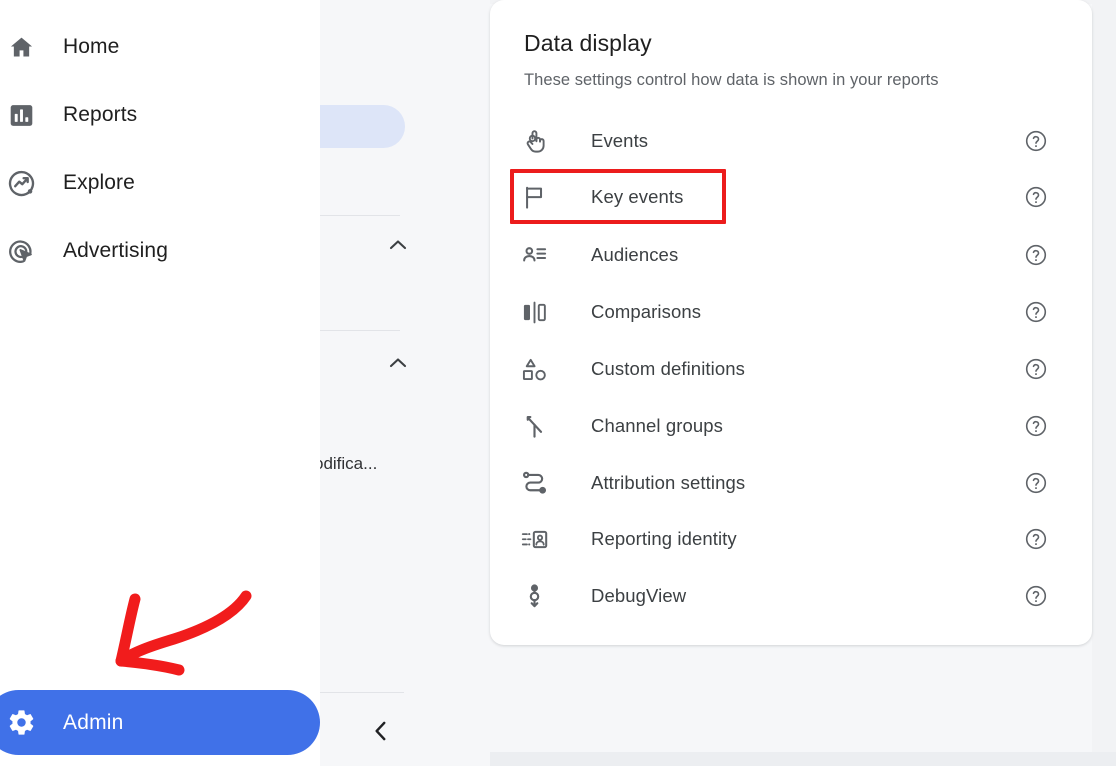  I want to click on sidebar-item-label: Home, so click(91, 46).